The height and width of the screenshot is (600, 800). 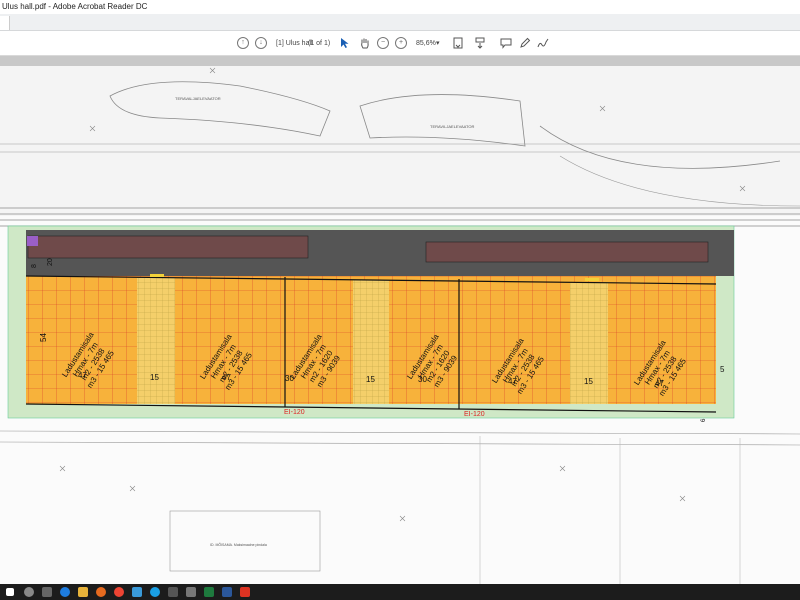 What do you see at coordinates (75, 6) in the screenshot?
I see `window-title: Ulus hall.pdf - Adobe Acrobat Reader DC` at bounding box center [75, 6].